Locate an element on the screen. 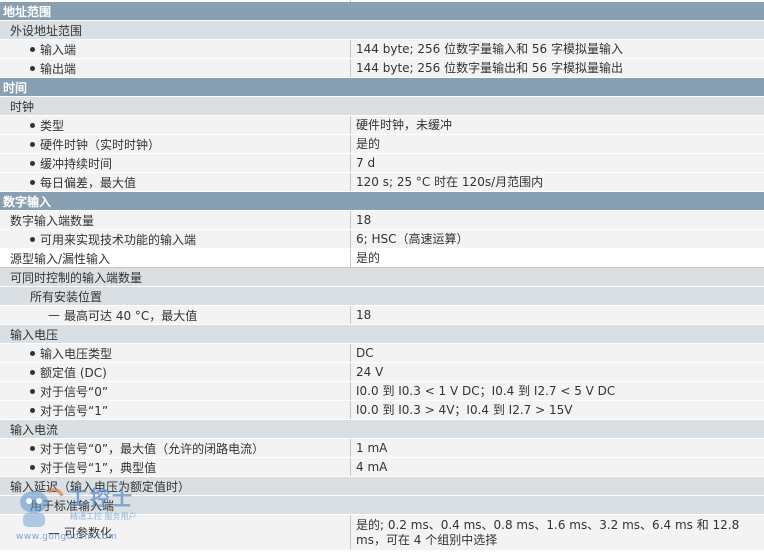  table-row: 额定值 (DC) 24 V is located at coordinates (382, 372).